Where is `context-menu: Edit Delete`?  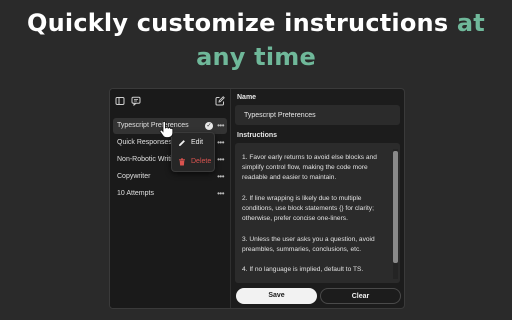
context-menu: Edit Delete is located at coordinates (193, 152).